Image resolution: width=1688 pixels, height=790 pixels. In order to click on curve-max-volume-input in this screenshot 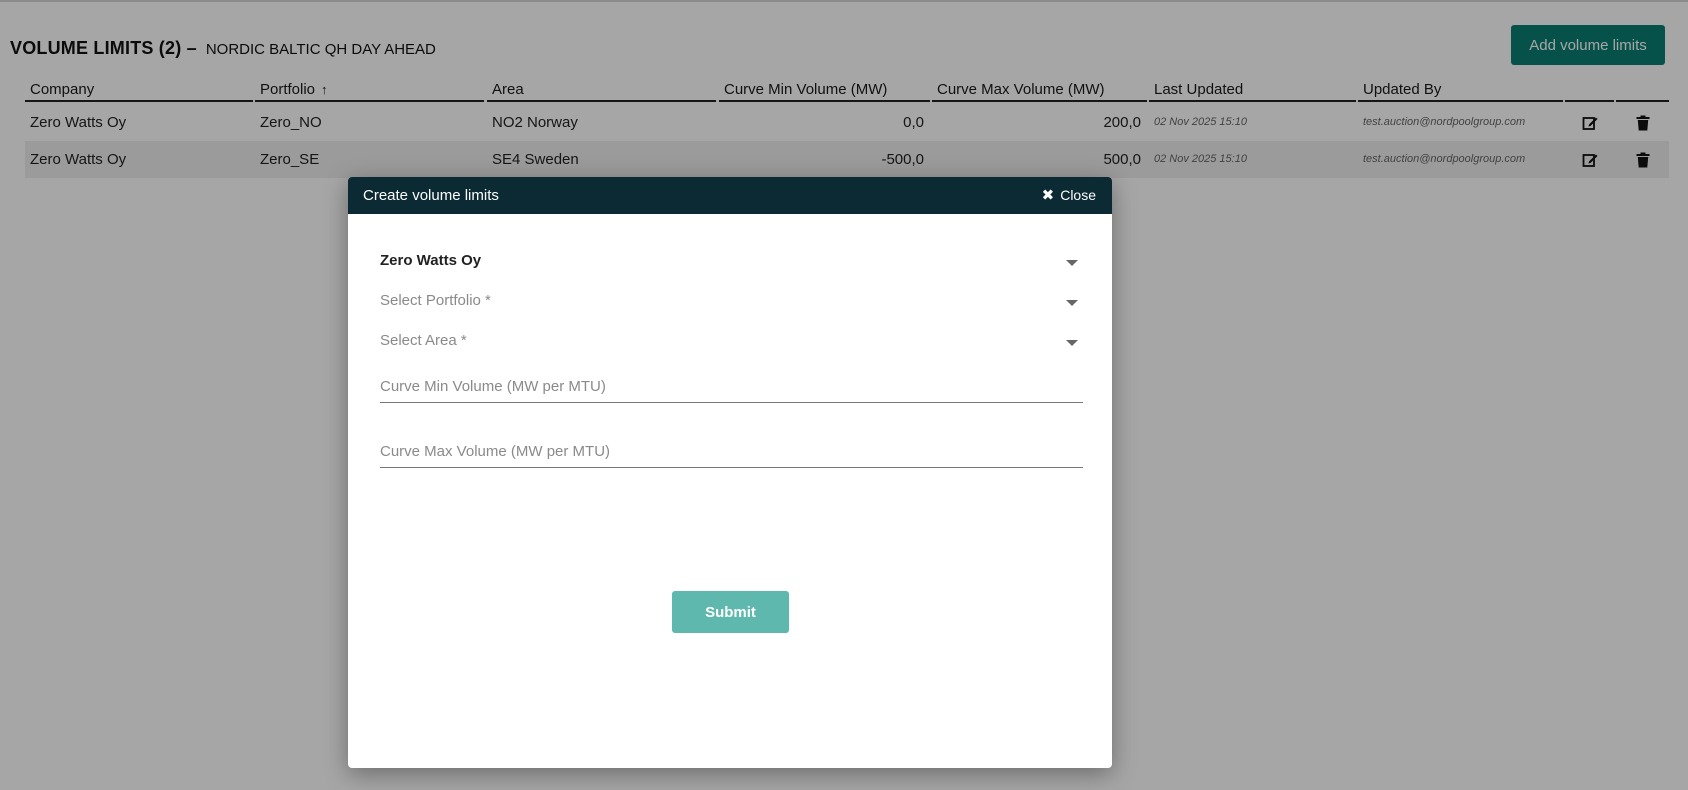, I will do `click(731, 451)`.